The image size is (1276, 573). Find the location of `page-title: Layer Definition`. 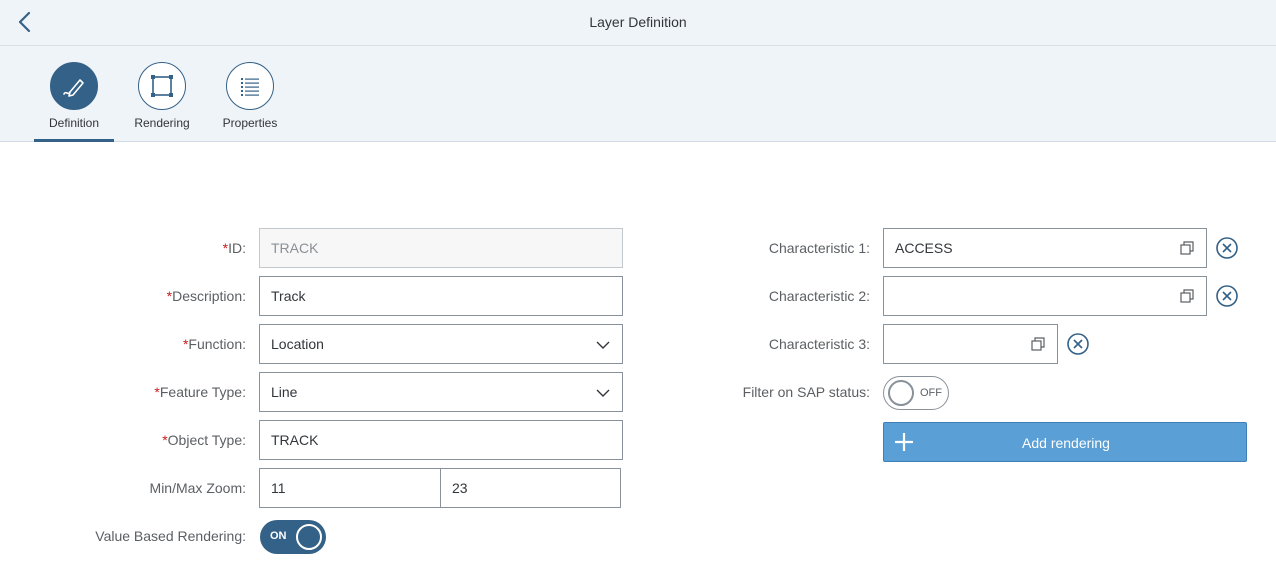

page-title: Layer Definition is located at coordinates (638, 22).